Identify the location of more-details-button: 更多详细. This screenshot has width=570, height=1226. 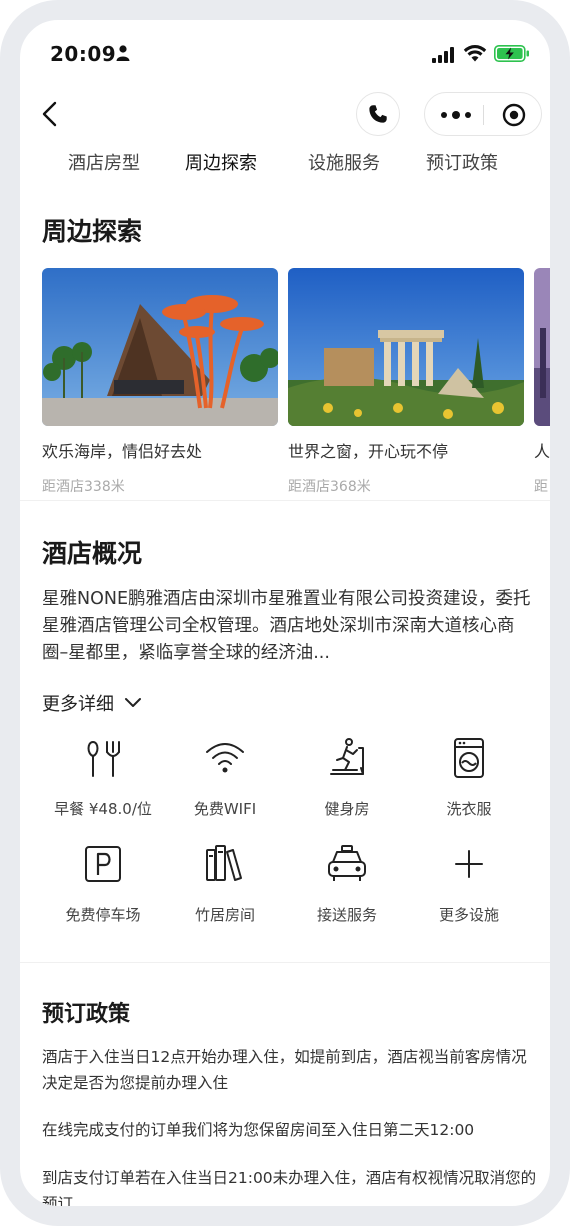
(92, 703).